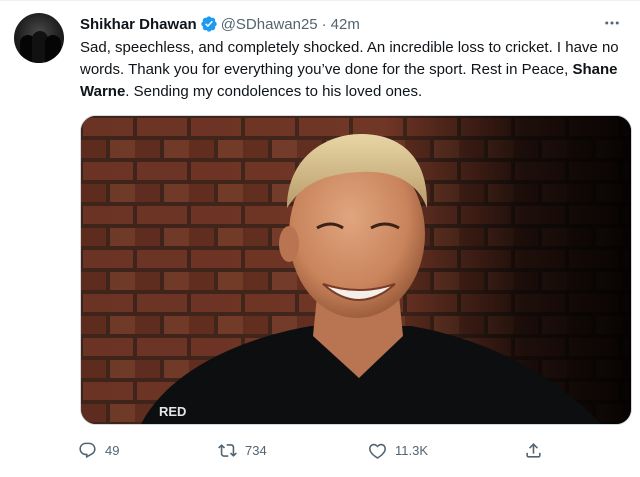 Image resolution: width=640 pixels, height=477 pixels. I want to click on retweet-count: 734, so click(256, 450).